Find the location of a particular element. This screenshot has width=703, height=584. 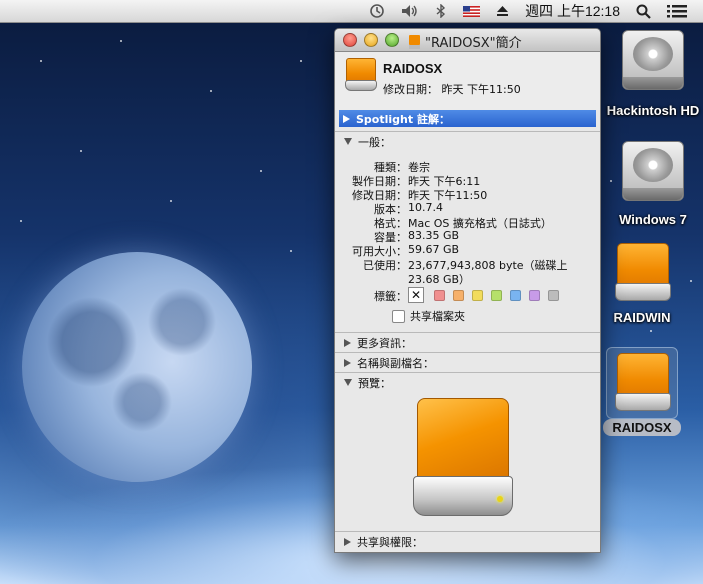

tag-red is located at coordinates (439, 295).